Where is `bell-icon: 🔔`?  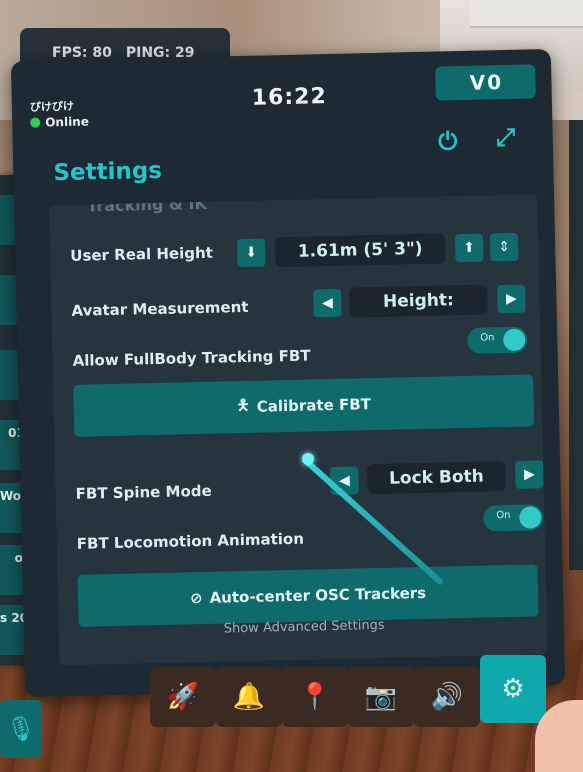
bell-icon: 🔔 is located at coordinates (249, 697).